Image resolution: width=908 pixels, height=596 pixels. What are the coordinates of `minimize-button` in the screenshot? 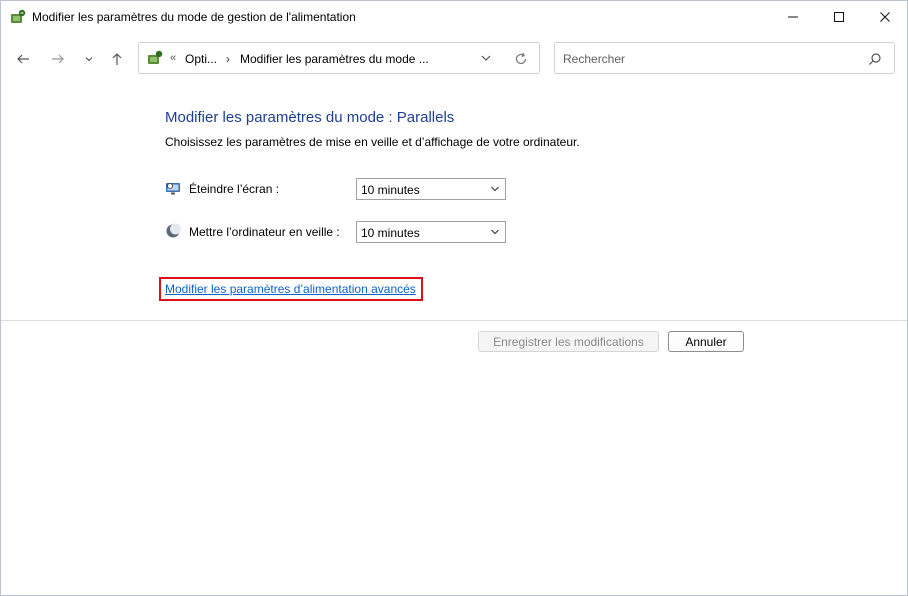 It's located at (793, 17).